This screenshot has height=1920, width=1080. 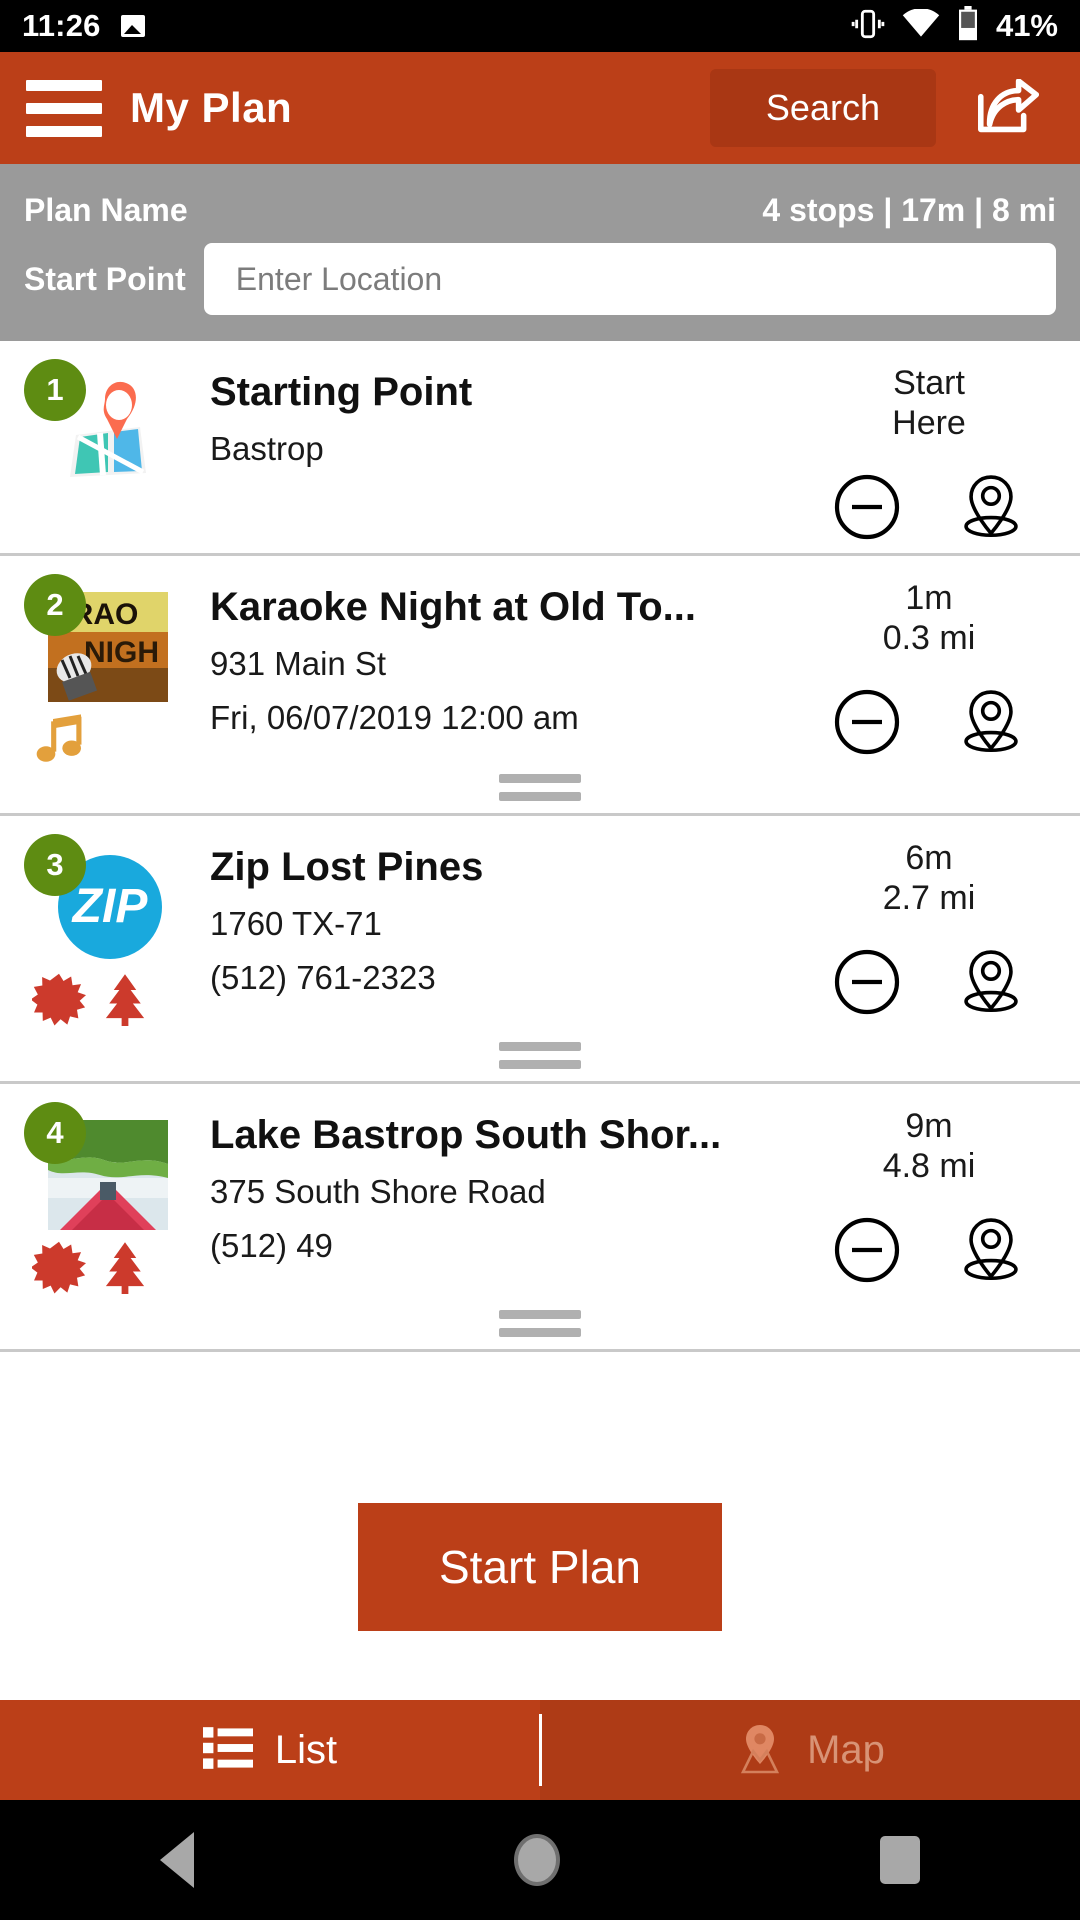 I want to click on plan-info-row-start: Start Point, so click(x=540, y=279).